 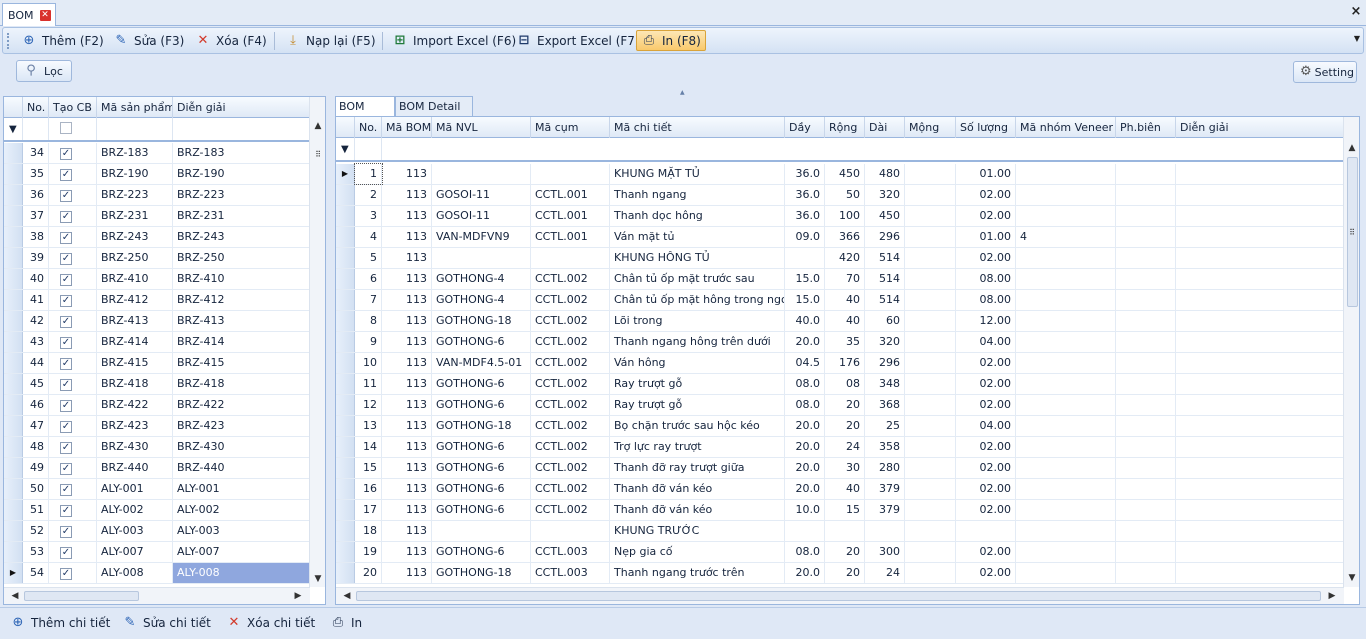 What do you see at coordinates (135, 426) in the screenshot?
I see `cell-ma-san-pham: BRZ-423` at bounding box center [135, 426].